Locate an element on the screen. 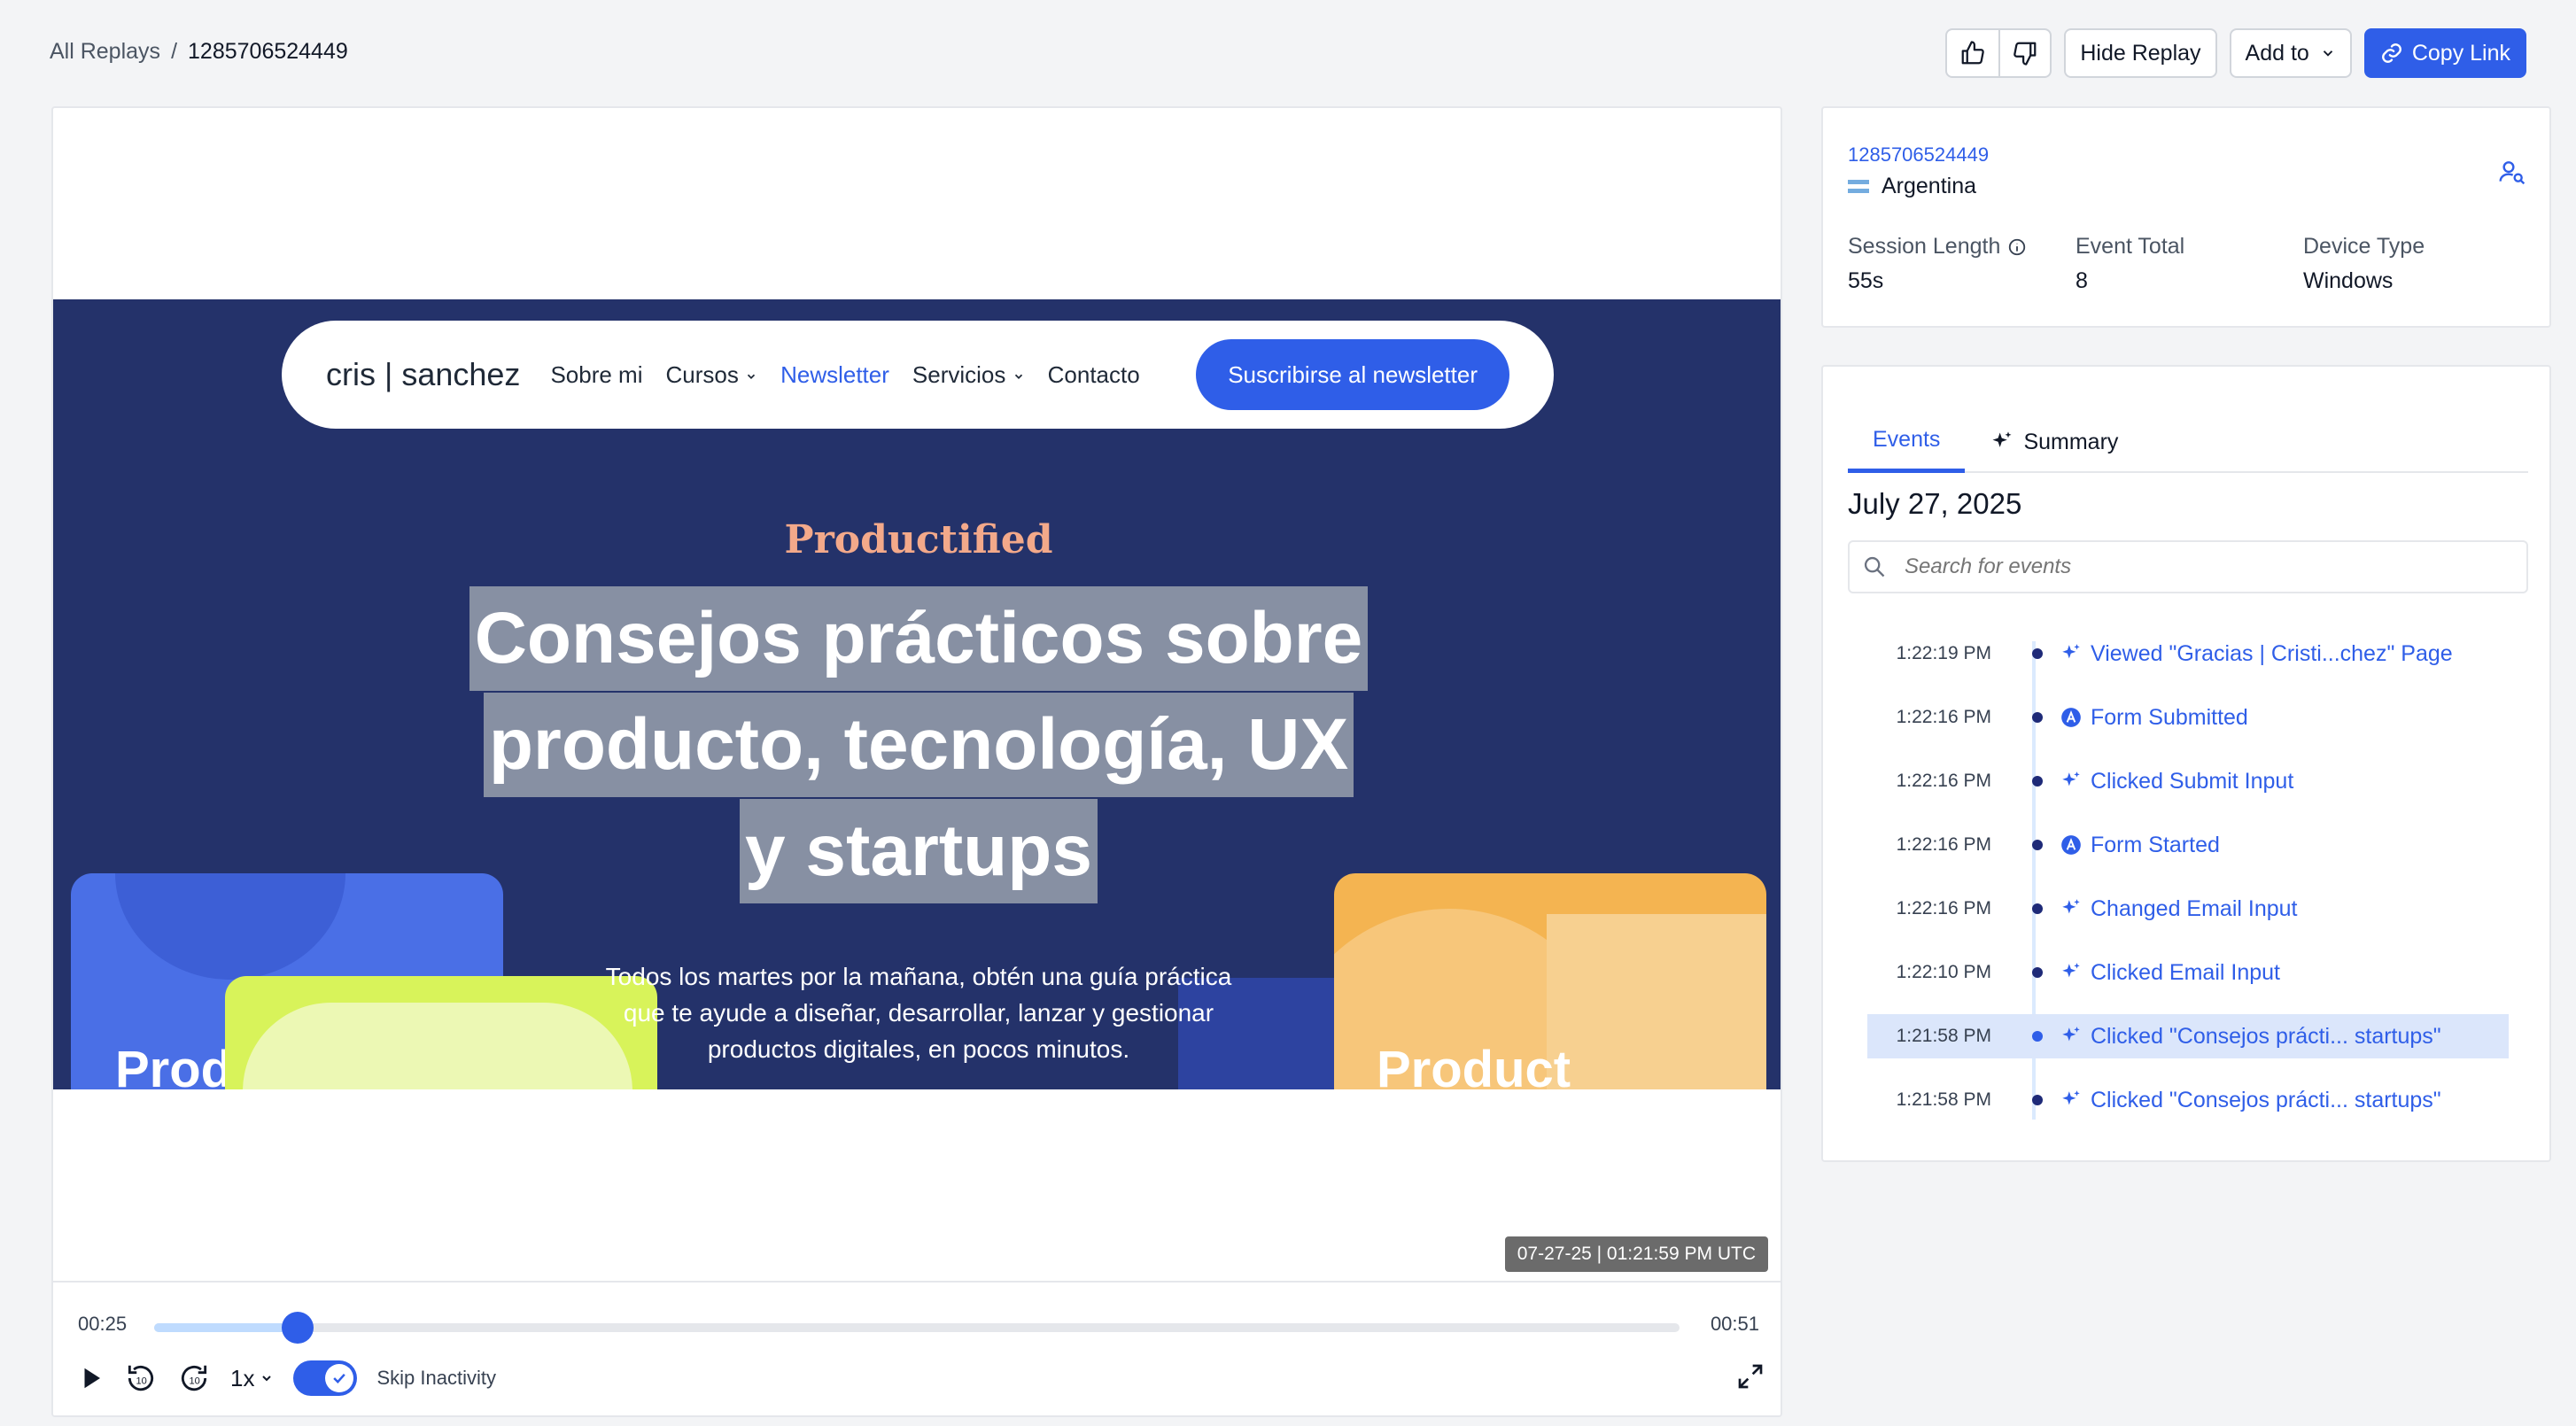  copy-link-button: Copy Link is located at coordinates (2444, 53).